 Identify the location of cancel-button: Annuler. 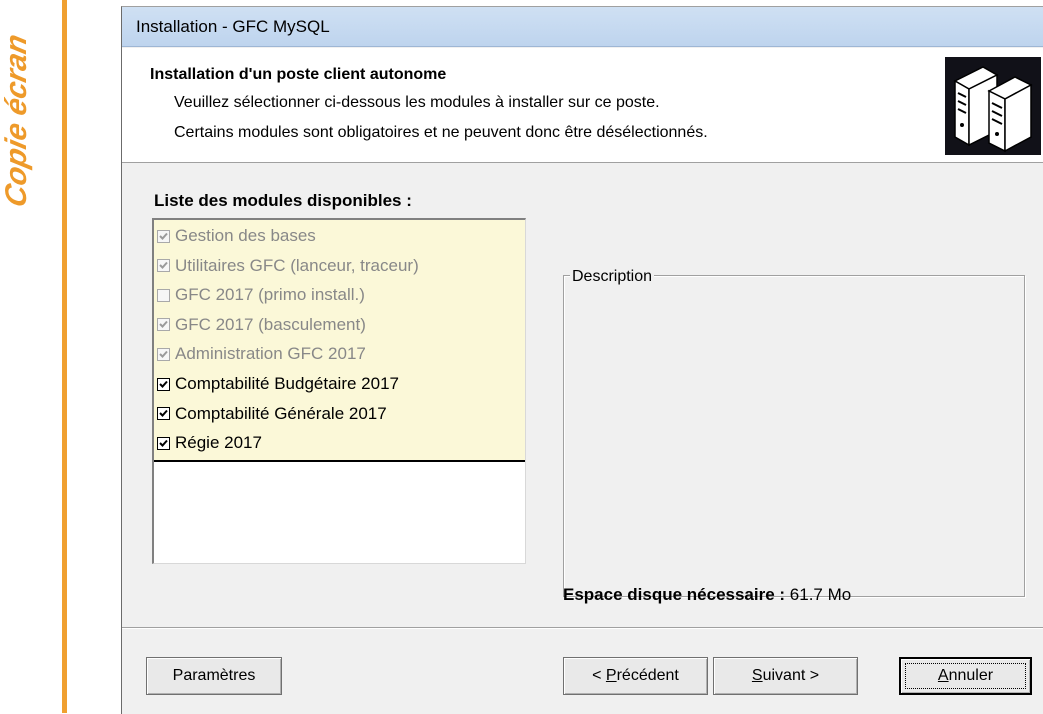
(965, 676).